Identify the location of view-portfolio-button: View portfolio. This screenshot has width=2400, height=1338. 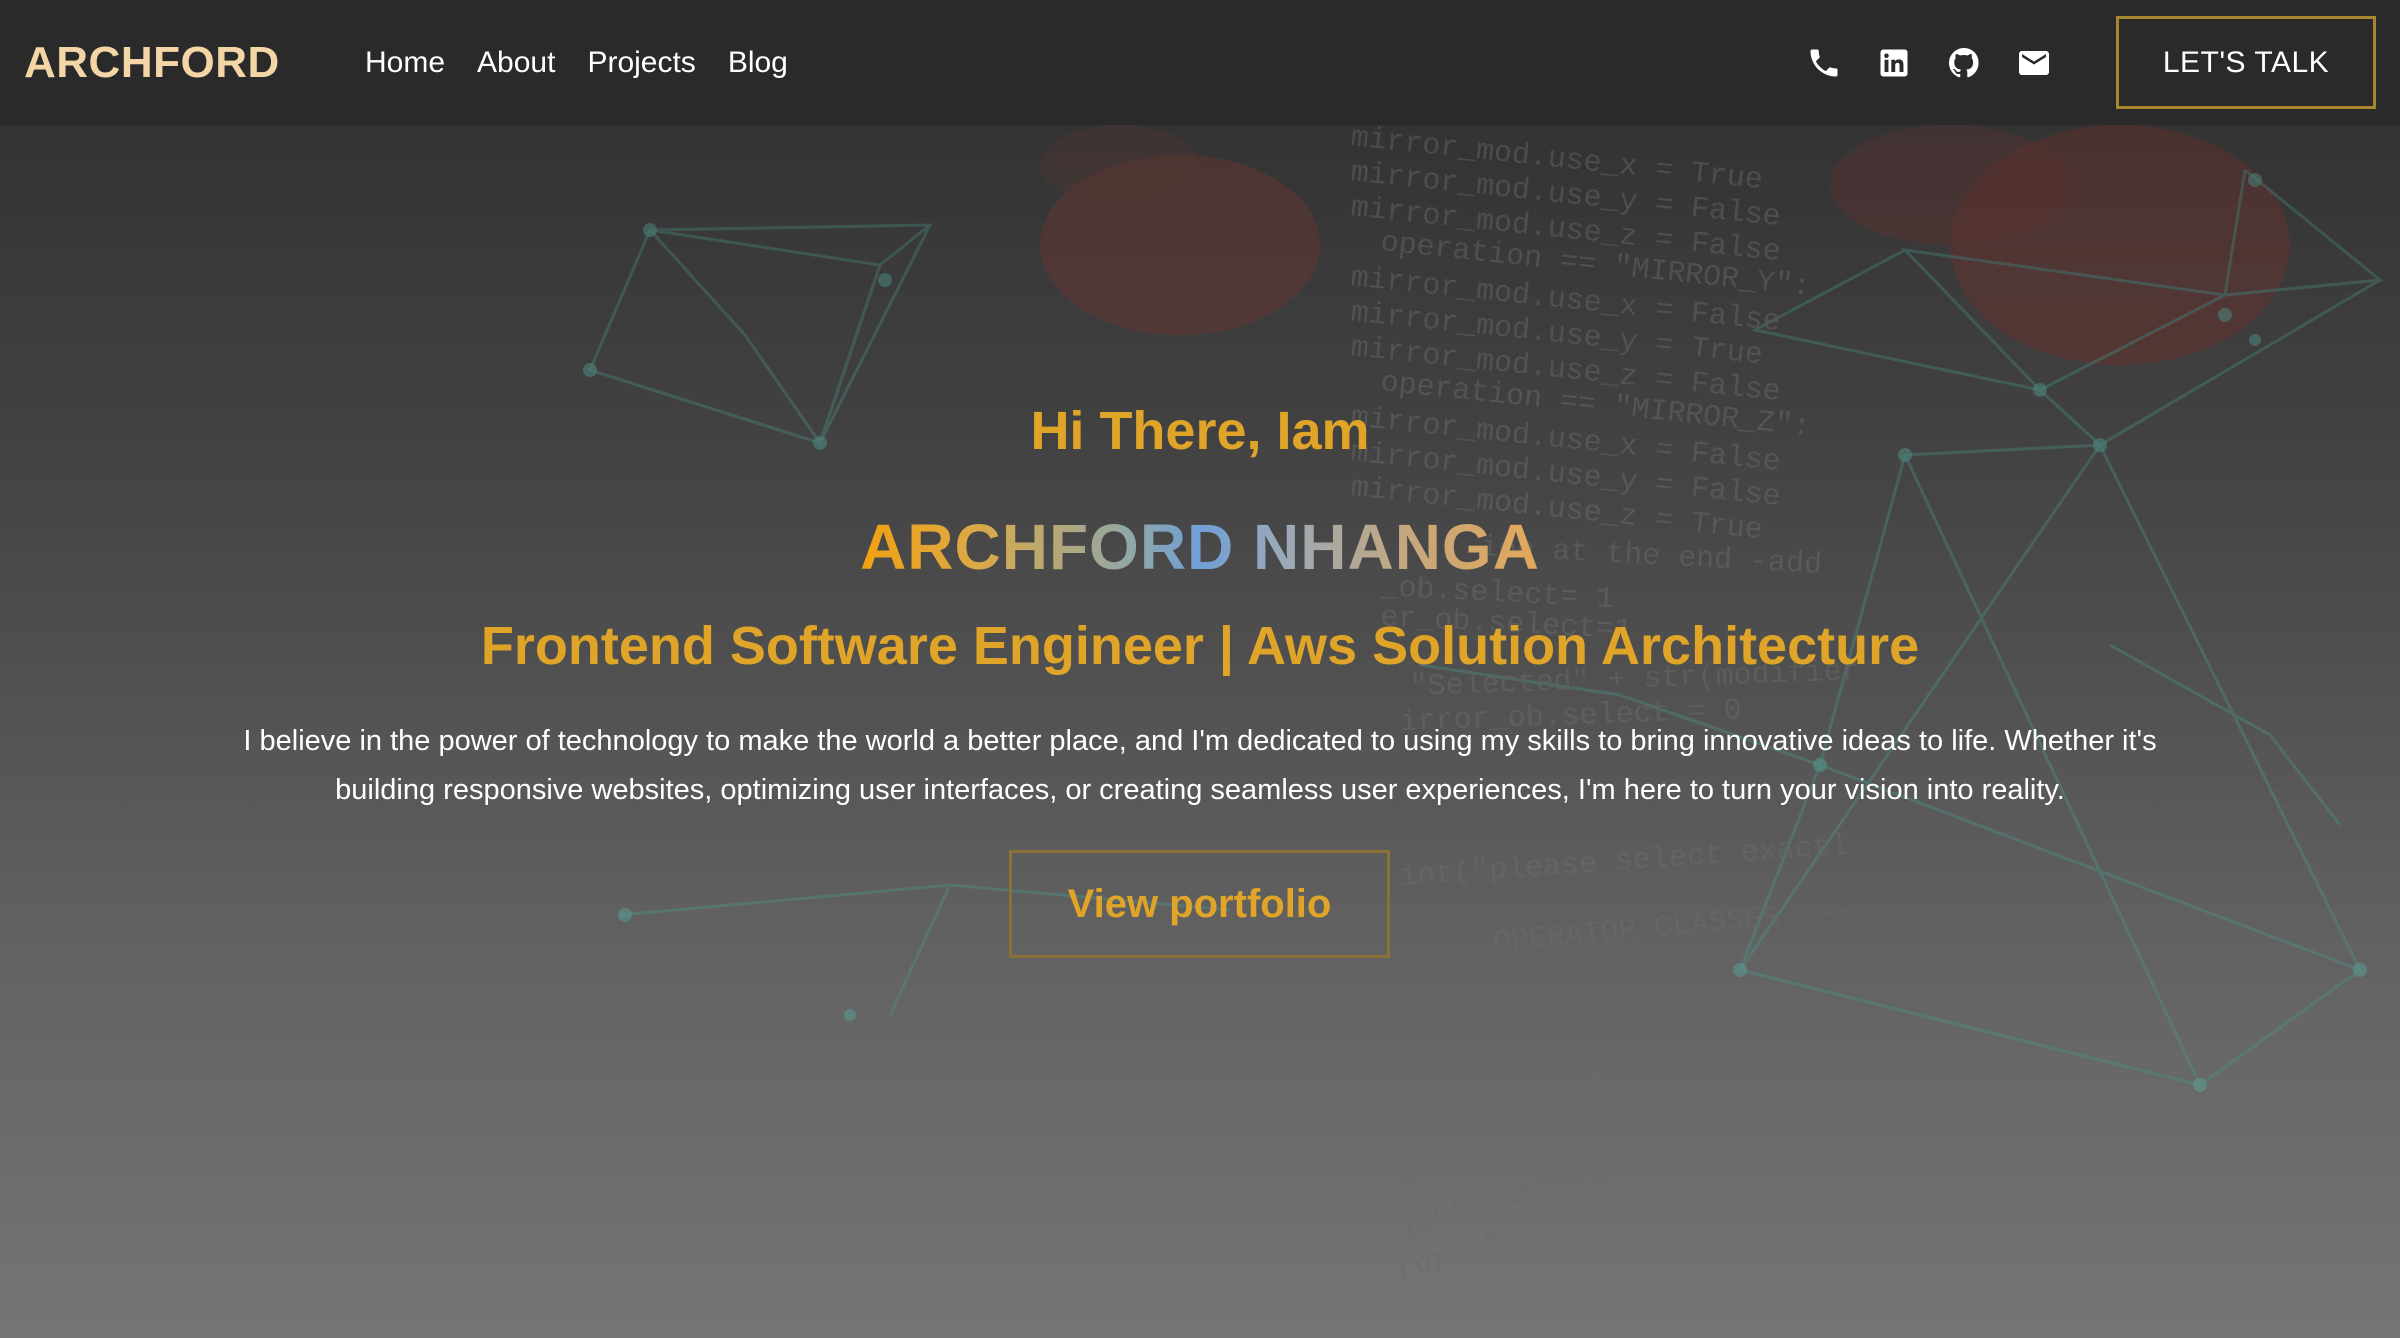
(1199, 904).